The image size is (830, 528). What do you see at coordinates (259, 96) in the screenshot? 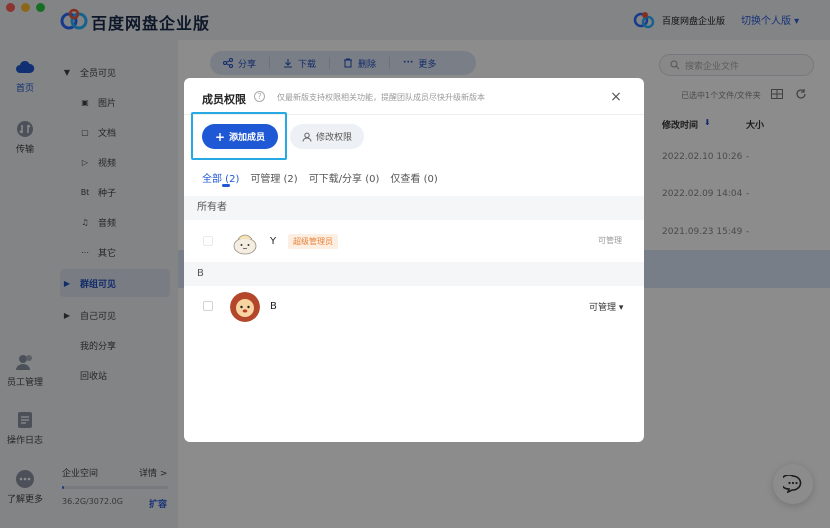
I see `help-icon: ?` at bounding box center [259, 96].